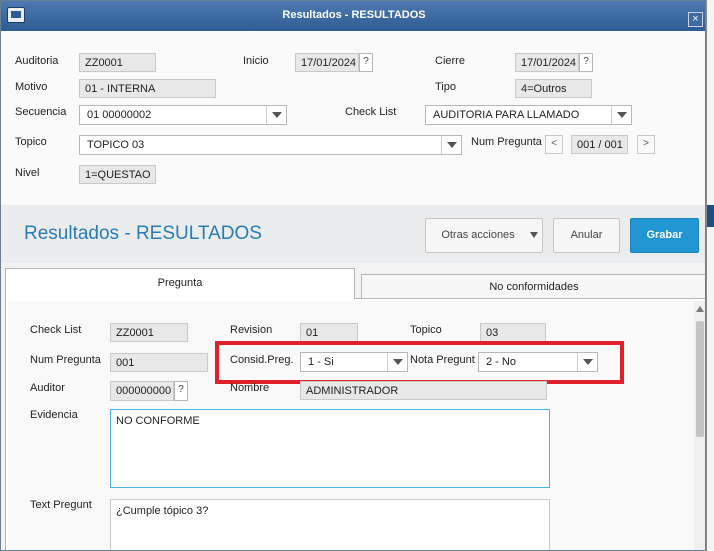  I want to click on title-bar: Resultados - RESULTADOS ×, so click(353, 16).